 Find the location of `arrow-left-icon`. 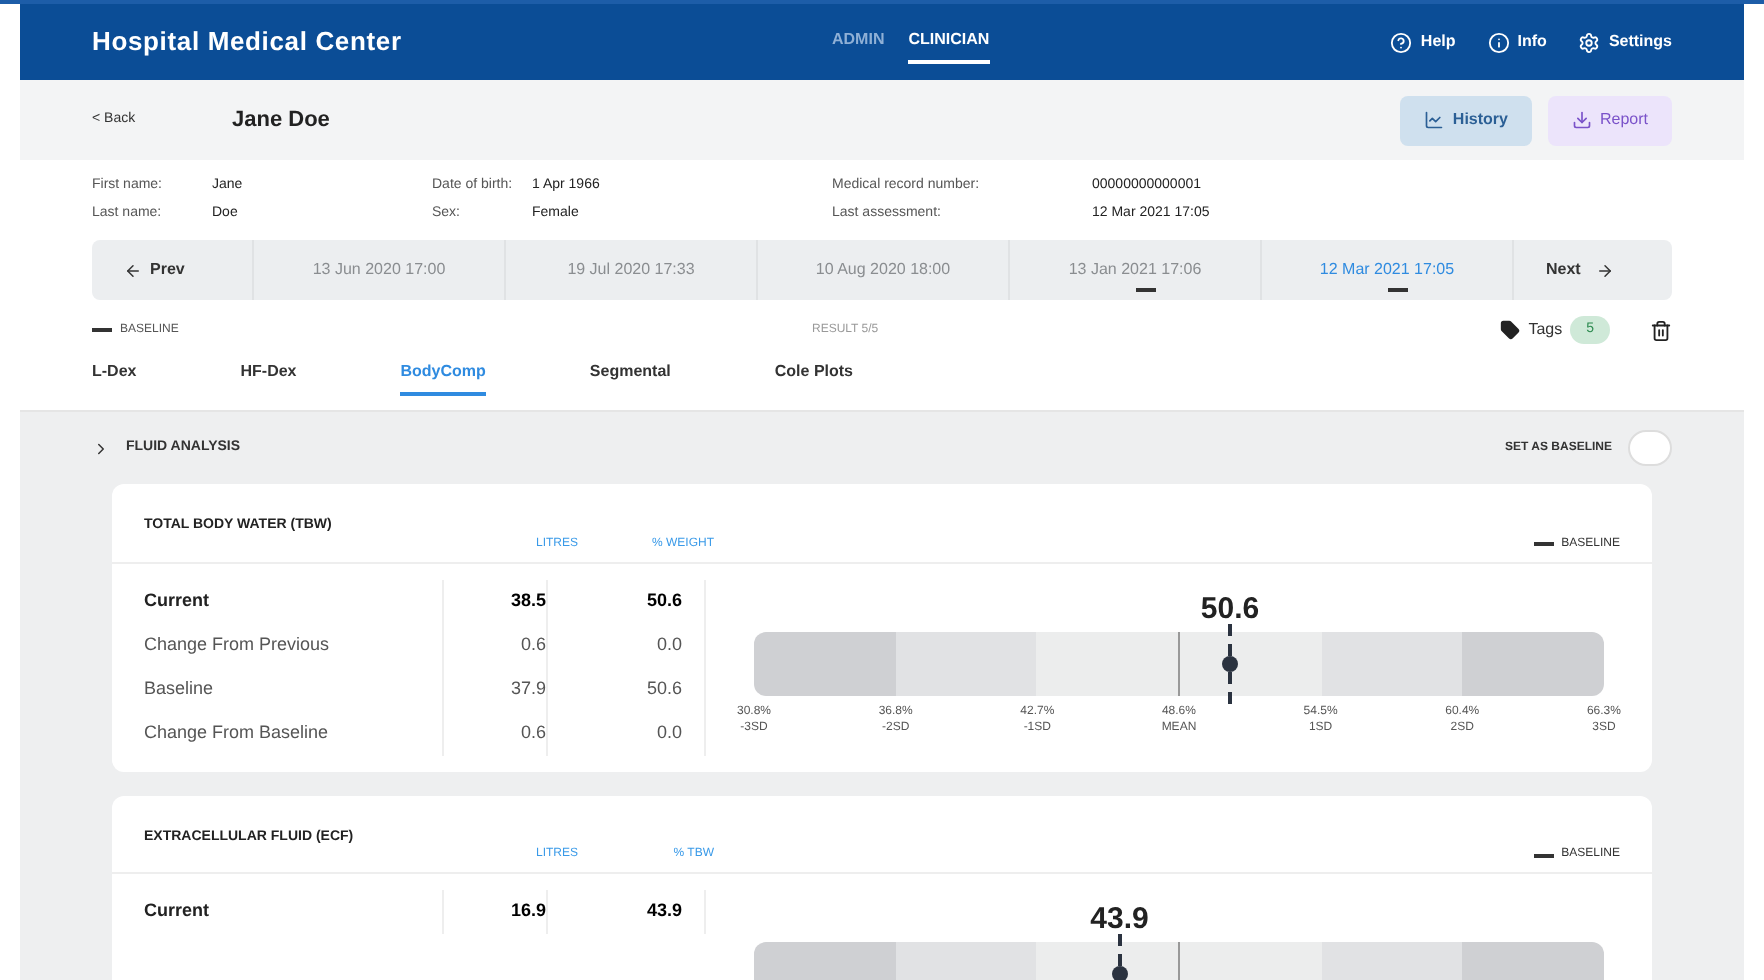

arrow-left-icon is located at coordinates (133, 270).